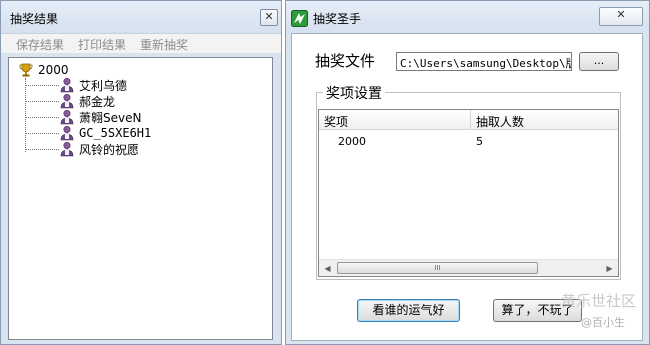  Describe the element at coordinates (97, 101) in the screenshot. I see `winner-name: 郝金龙` at that location.